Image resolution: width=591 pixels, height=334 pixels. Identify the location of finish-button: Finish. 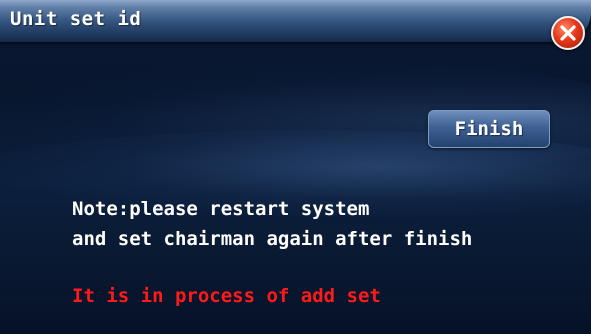
(489, 129).